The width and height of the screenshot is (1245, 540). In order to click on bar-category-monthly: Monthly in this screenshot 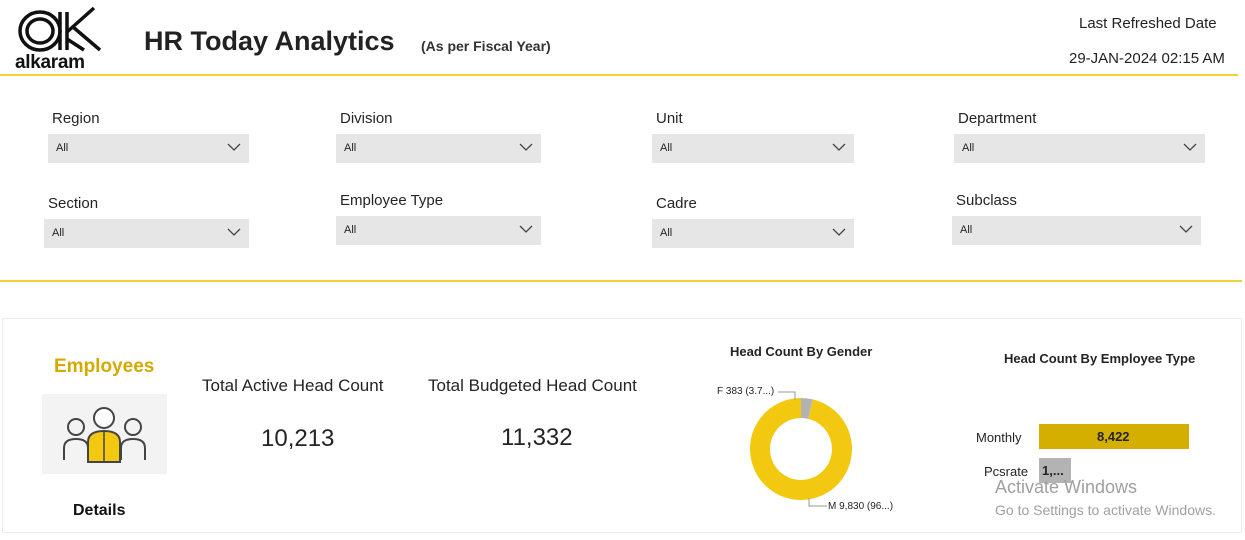, I will do `click(999, 437)`.